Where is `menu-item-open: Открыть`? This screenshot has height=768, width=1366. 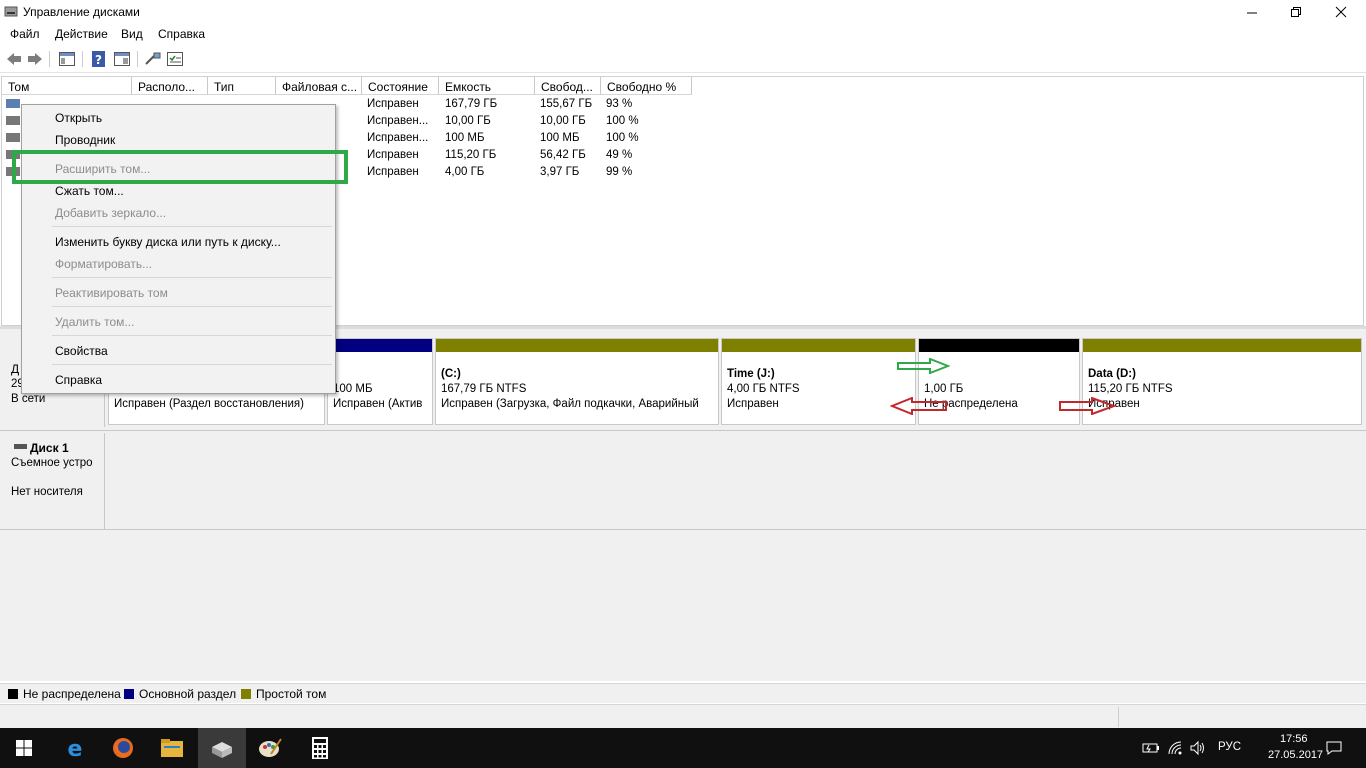 menu-item-open: Открыть is located at coordinates (78, 118).